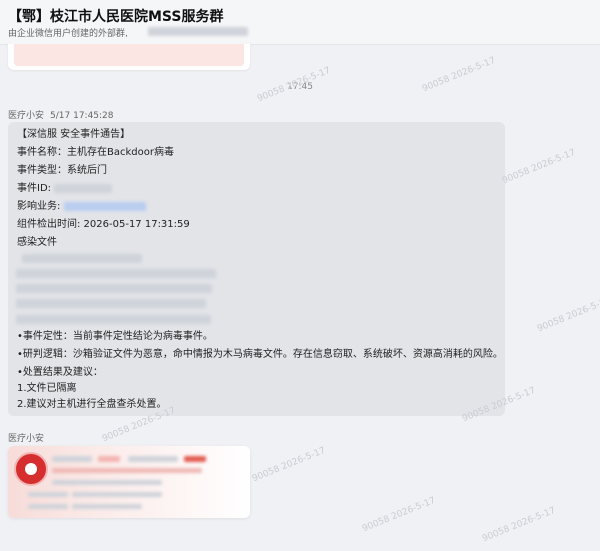 This screenshot has width=600, height=551. What do you see at coordinates (68, 34) in the screenshot?
I see `chat-subtitle: 由企业微信用户创建的外部群,` at bounding box center [68, 34].